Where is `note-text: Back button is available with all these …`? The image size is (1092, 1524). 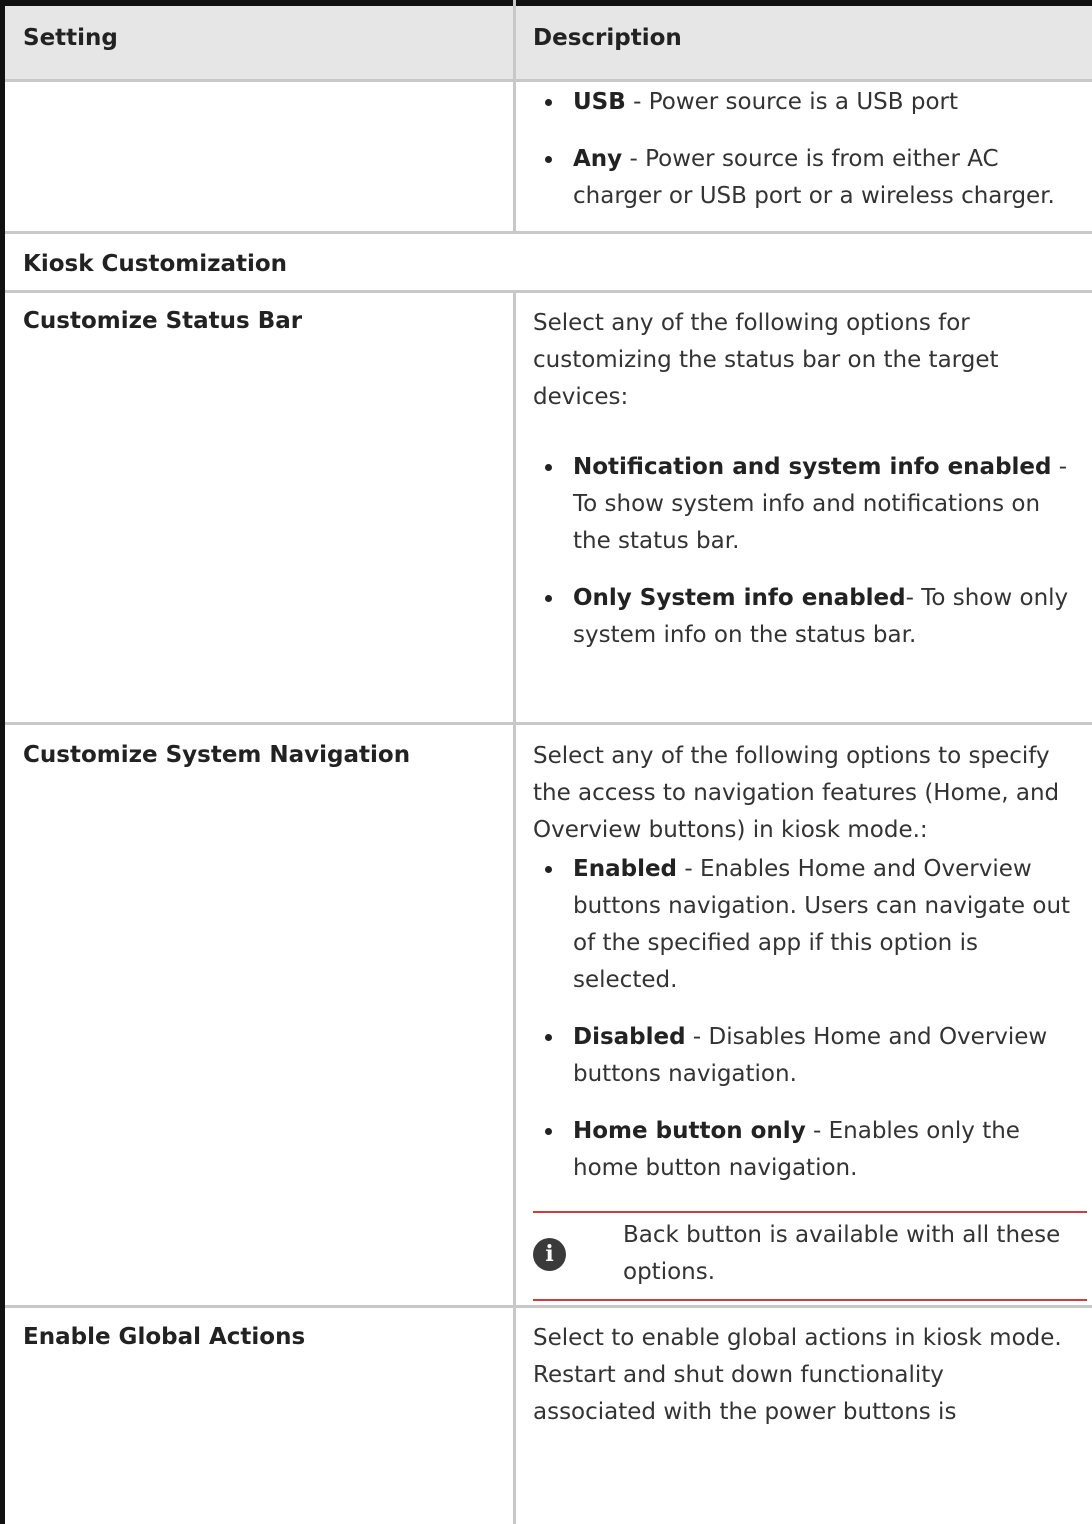
note-text: Back button is available with all these … is located at coordinates (842, 1253).